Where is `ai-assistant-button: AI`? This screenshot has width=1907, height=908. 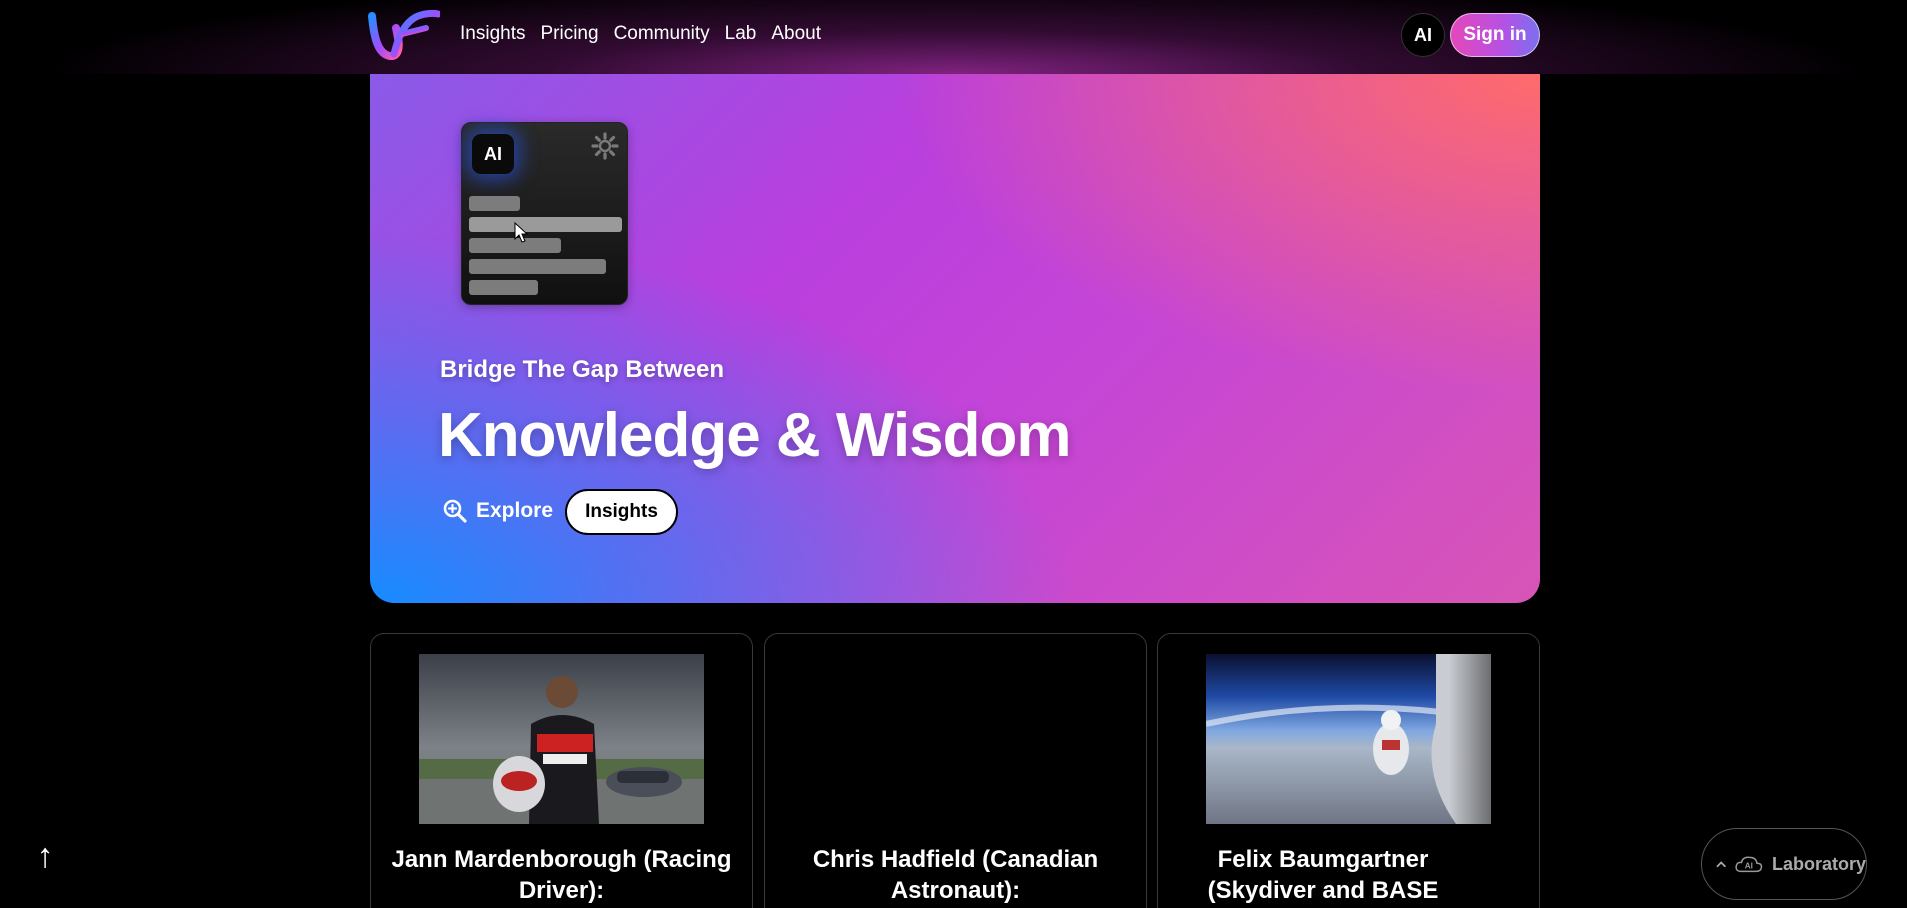 ai-assistant-button: AI is located at coordinates (1423, 35).